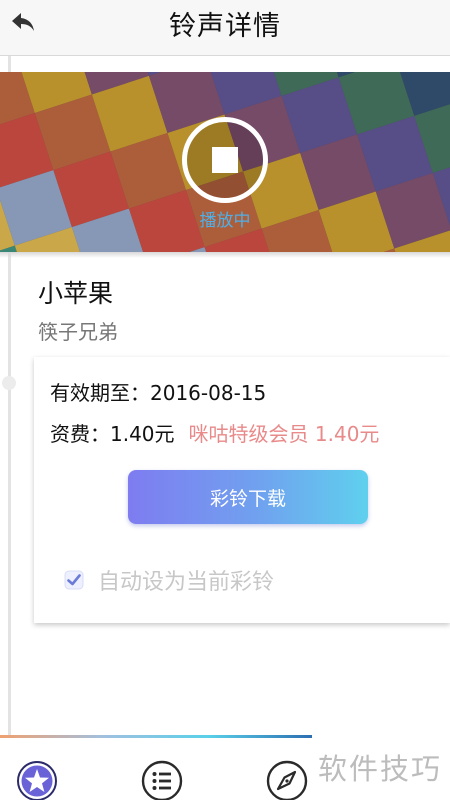 The height and width of the screenshot is (800, 450). Describe the element at coordinates (225, 221) in the screenshot. I see `playing-status: 播放中` at that location.